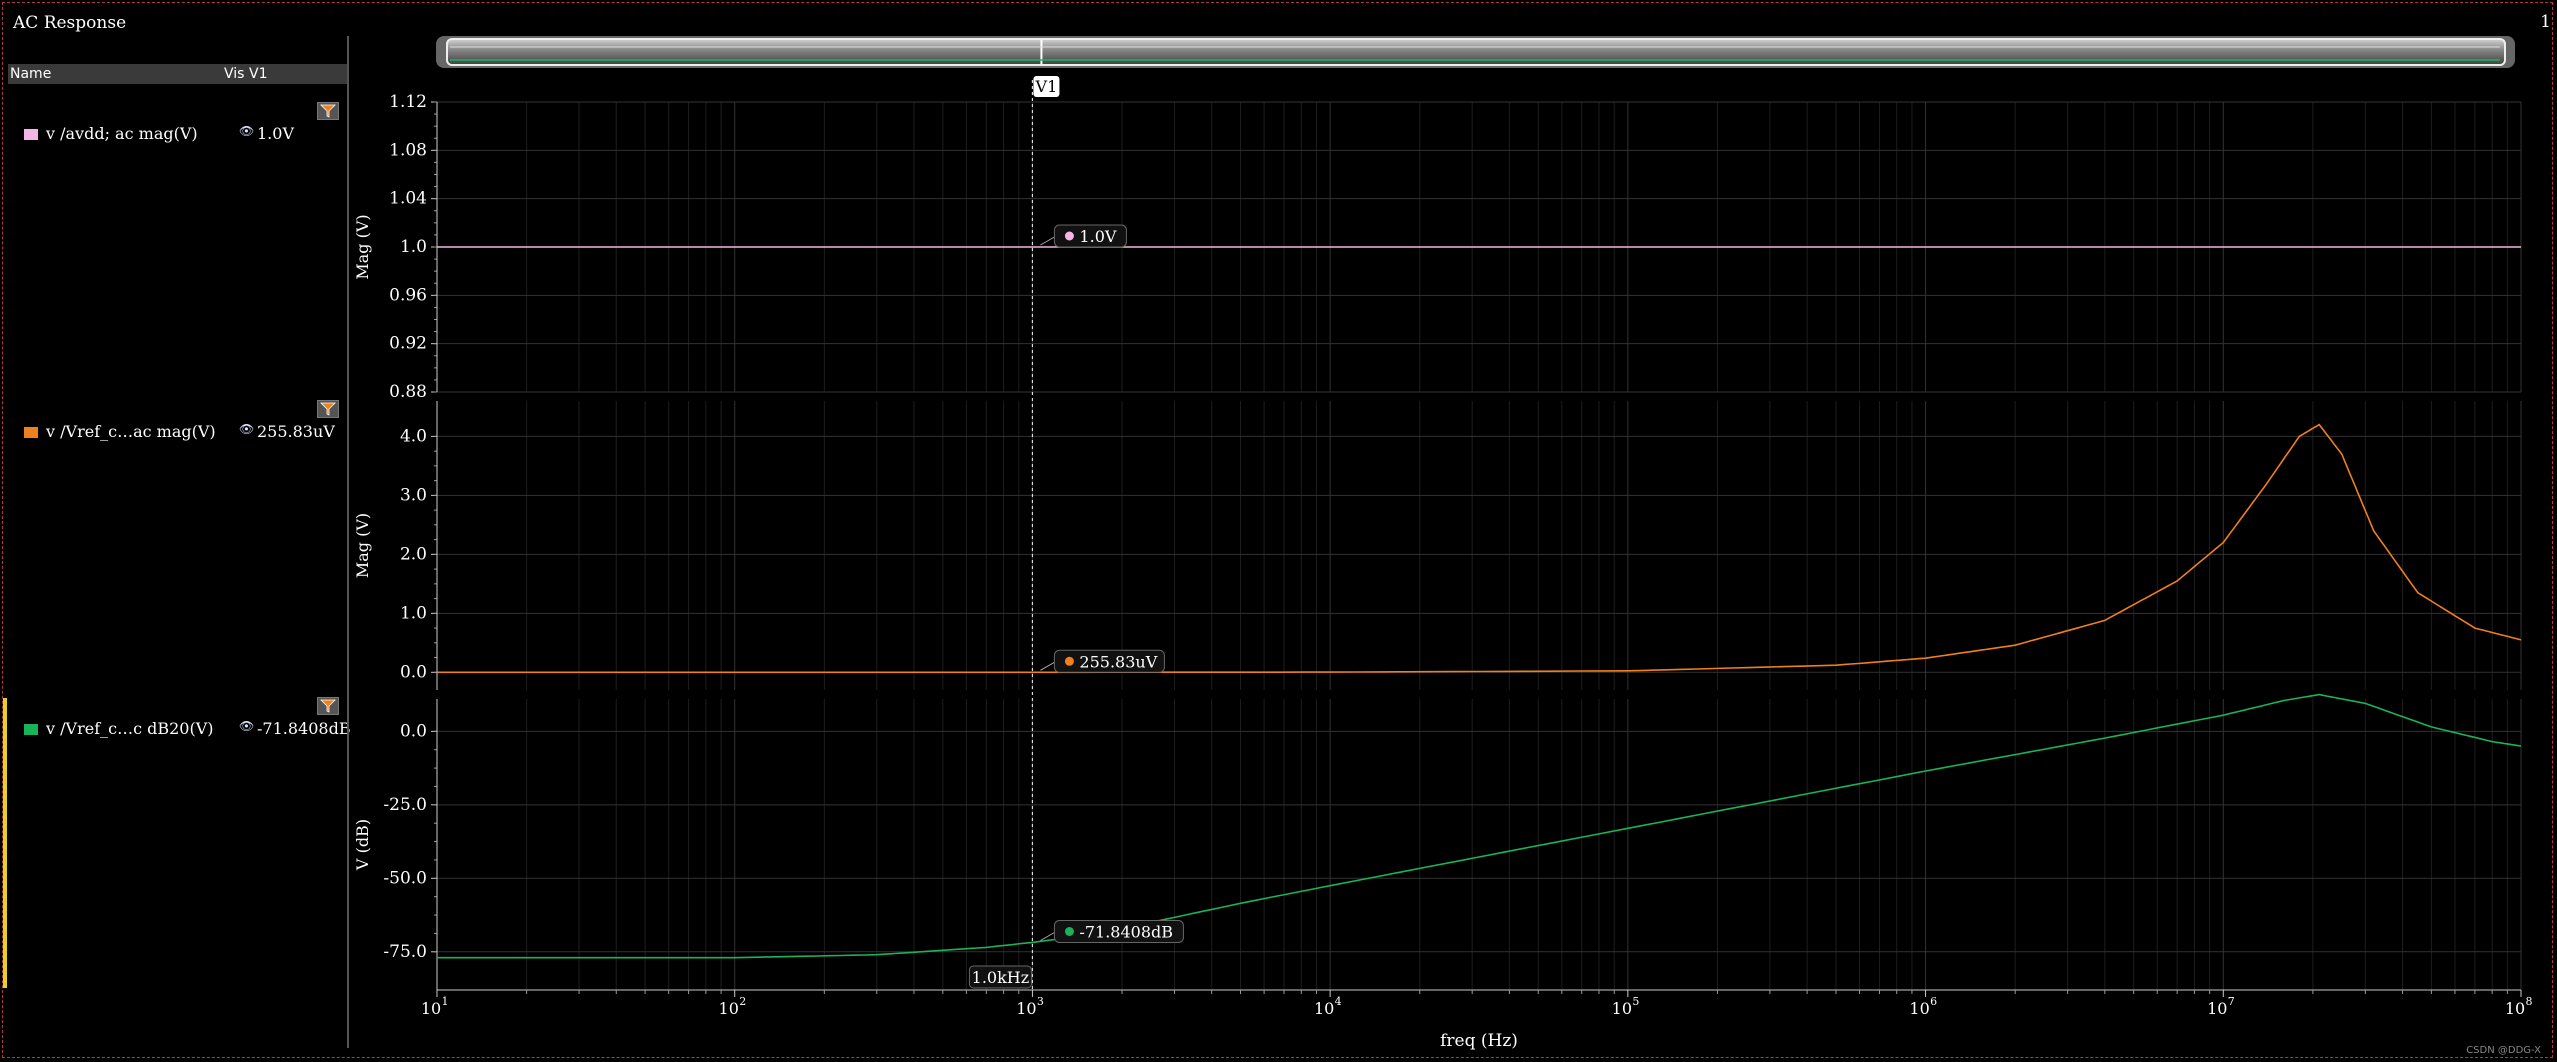 This screenshot has height=1062, width=2557. What do you see at coordinates (1338, 1001) in the screenshot?
I see `x-tick-label-exponent: 4` at bounding box center [1338, 1001].